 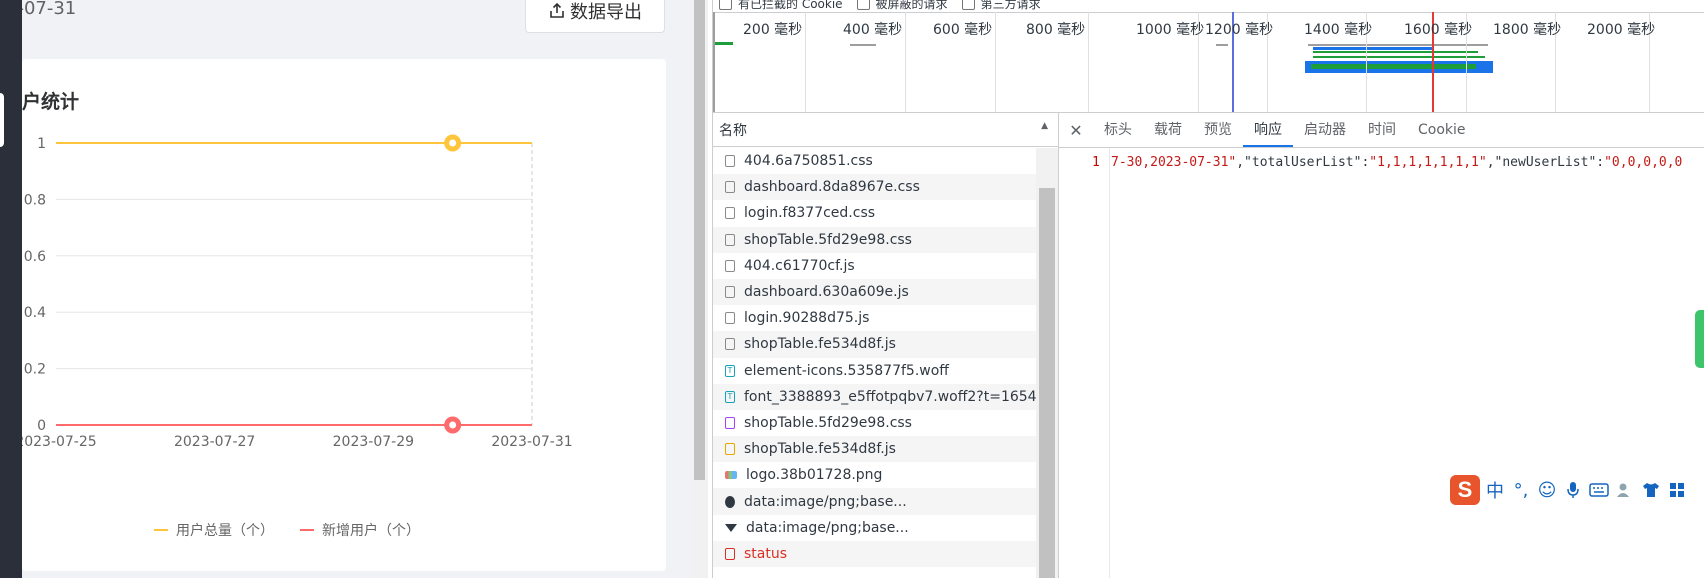 What do you see at coordinates (41, 144) in the screenshot?
I see `y-tick-label: 1` at bounding box center [41, 144].